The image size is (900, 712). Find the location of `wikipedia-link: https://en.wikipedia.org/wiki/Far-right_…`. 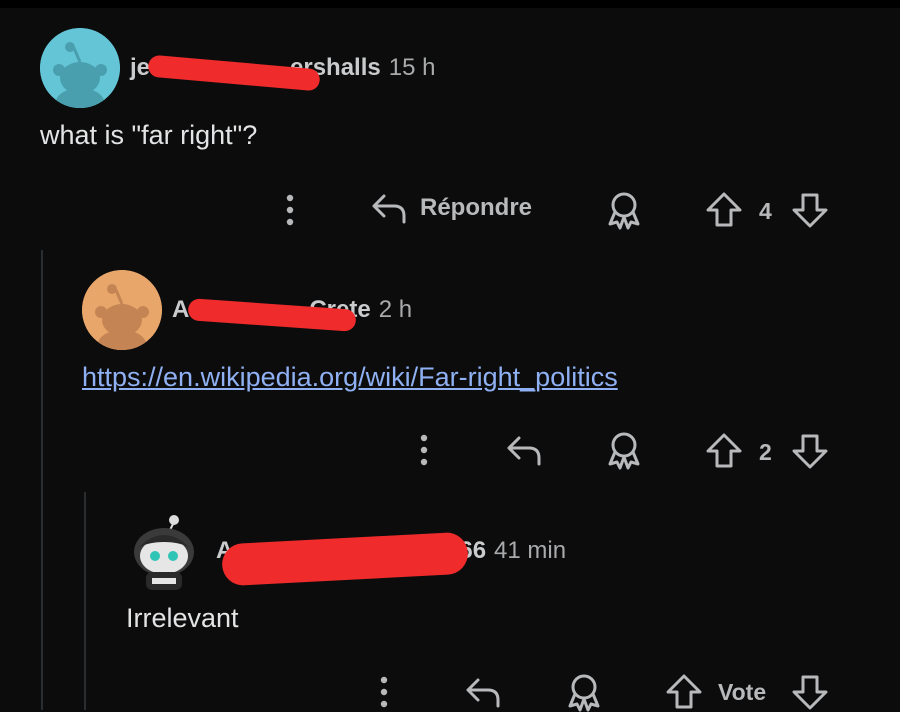

wikipedia-link: https://en.wikipedia.org/wiki/Far-right_… is located at coordinates (350, 377).